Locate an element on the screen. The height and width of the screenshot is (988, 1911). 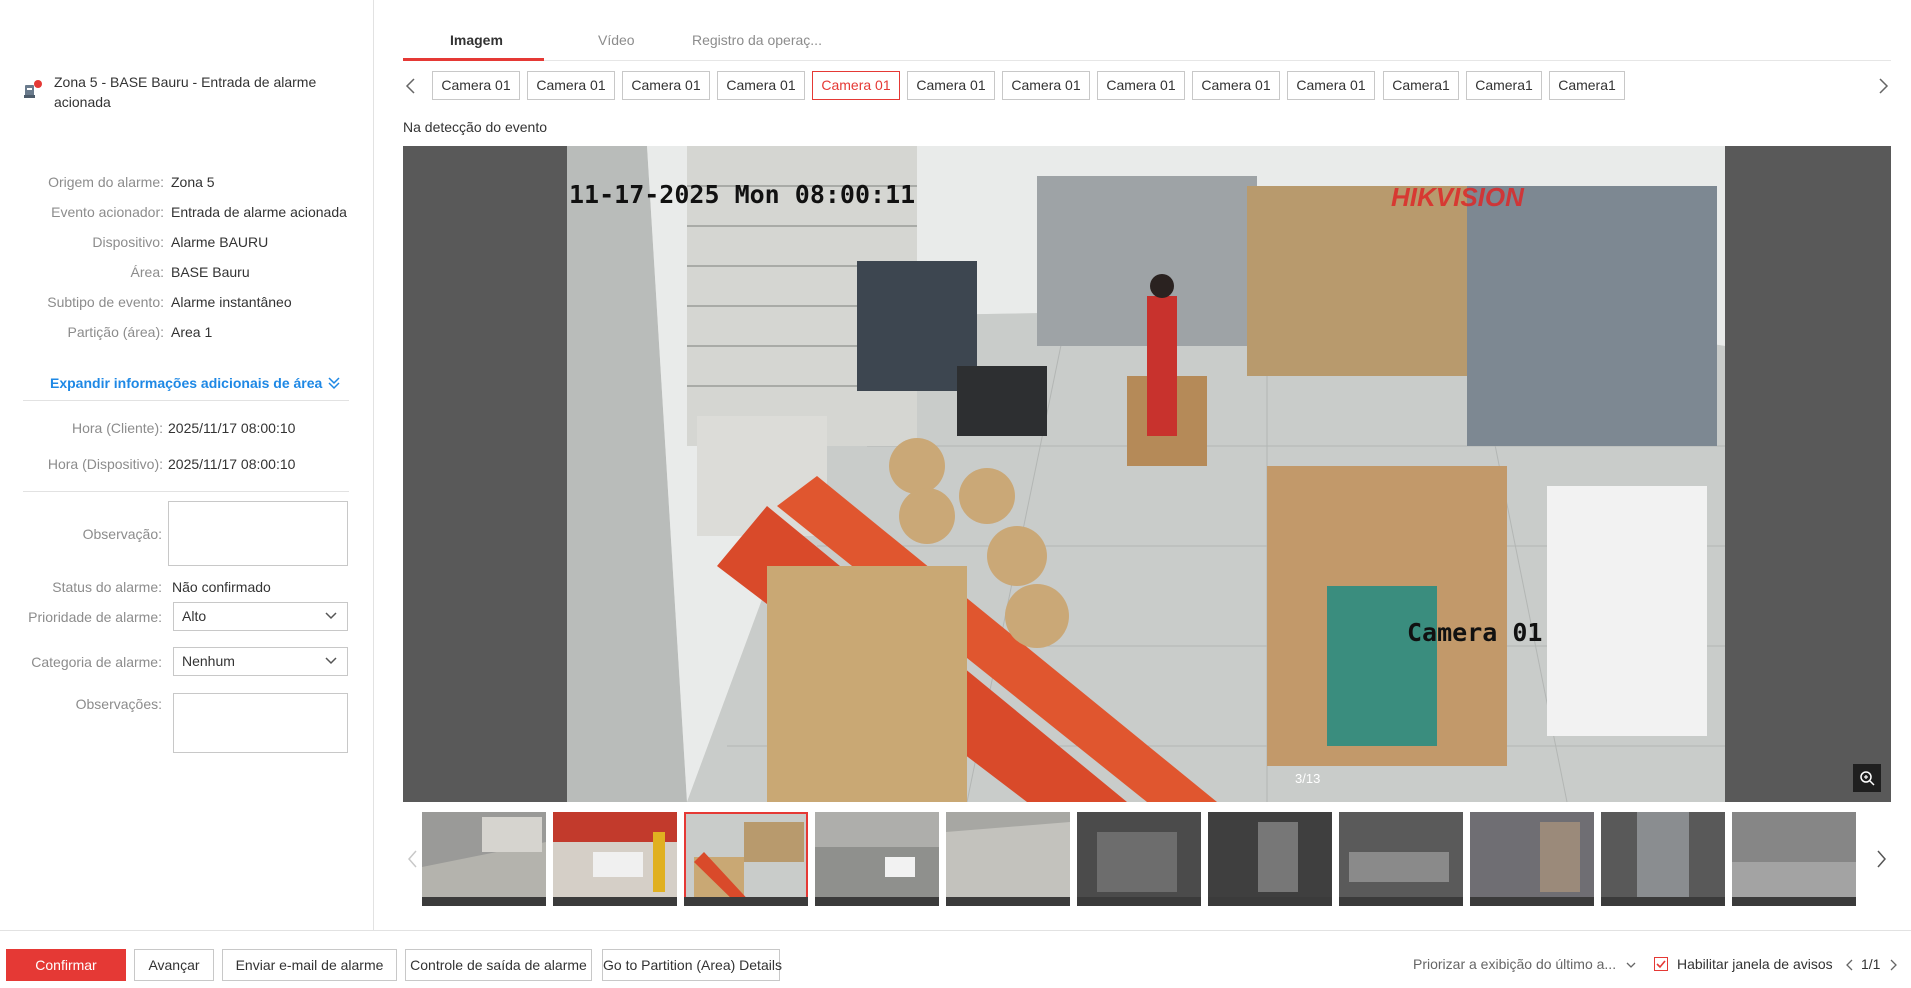
priority-select: Alto is located at coordinates (260, 616).